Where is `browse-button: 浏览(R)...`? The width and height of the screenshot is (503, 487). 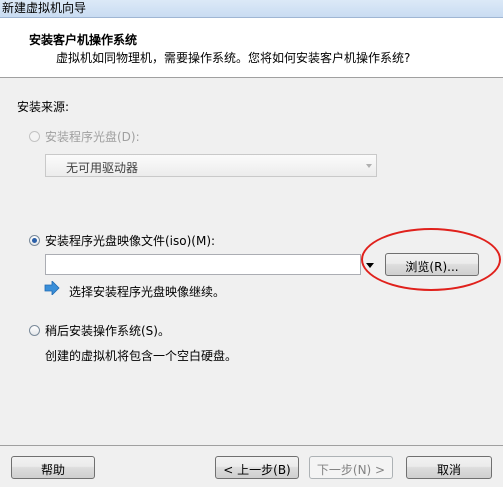 browse-button: 浏览(R)... is located at coordinates (432, 264).